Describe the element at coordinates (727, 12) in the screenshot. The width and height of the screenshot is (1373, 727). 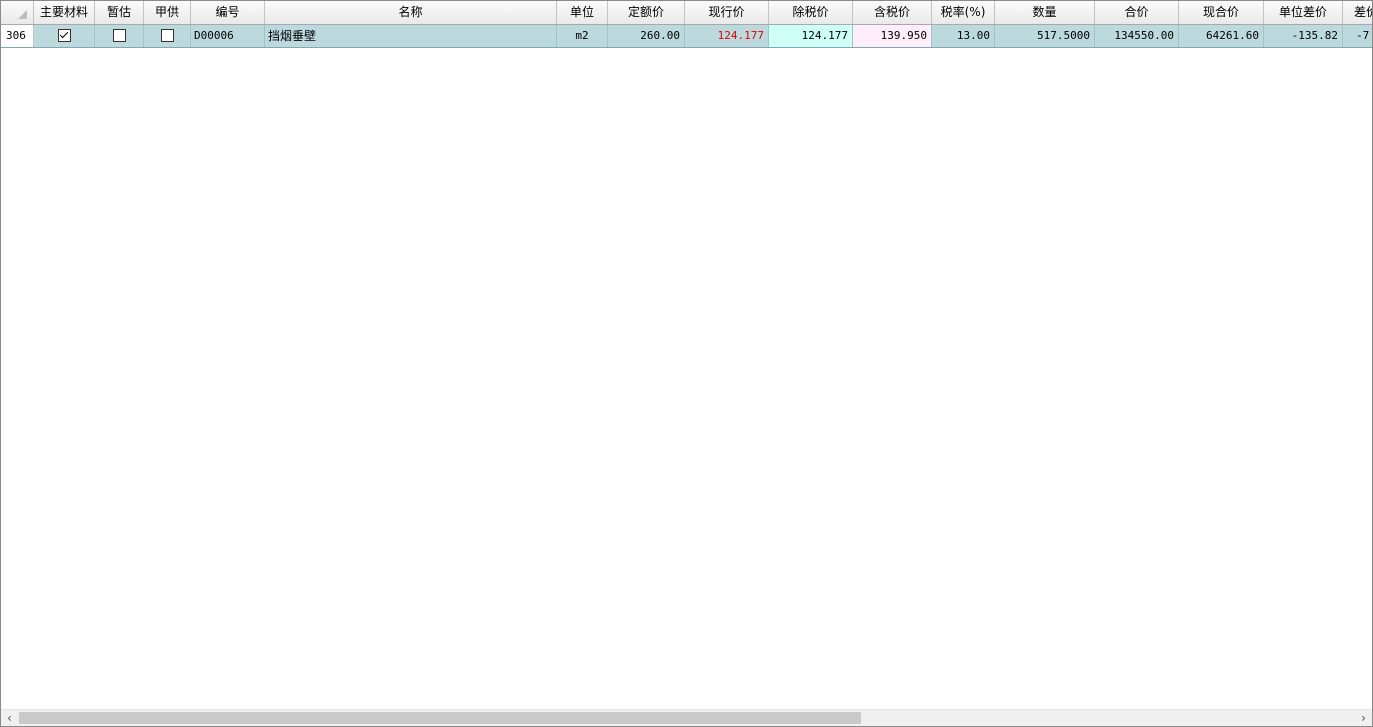
I see `col-header-current-price: 现行价` at that location.